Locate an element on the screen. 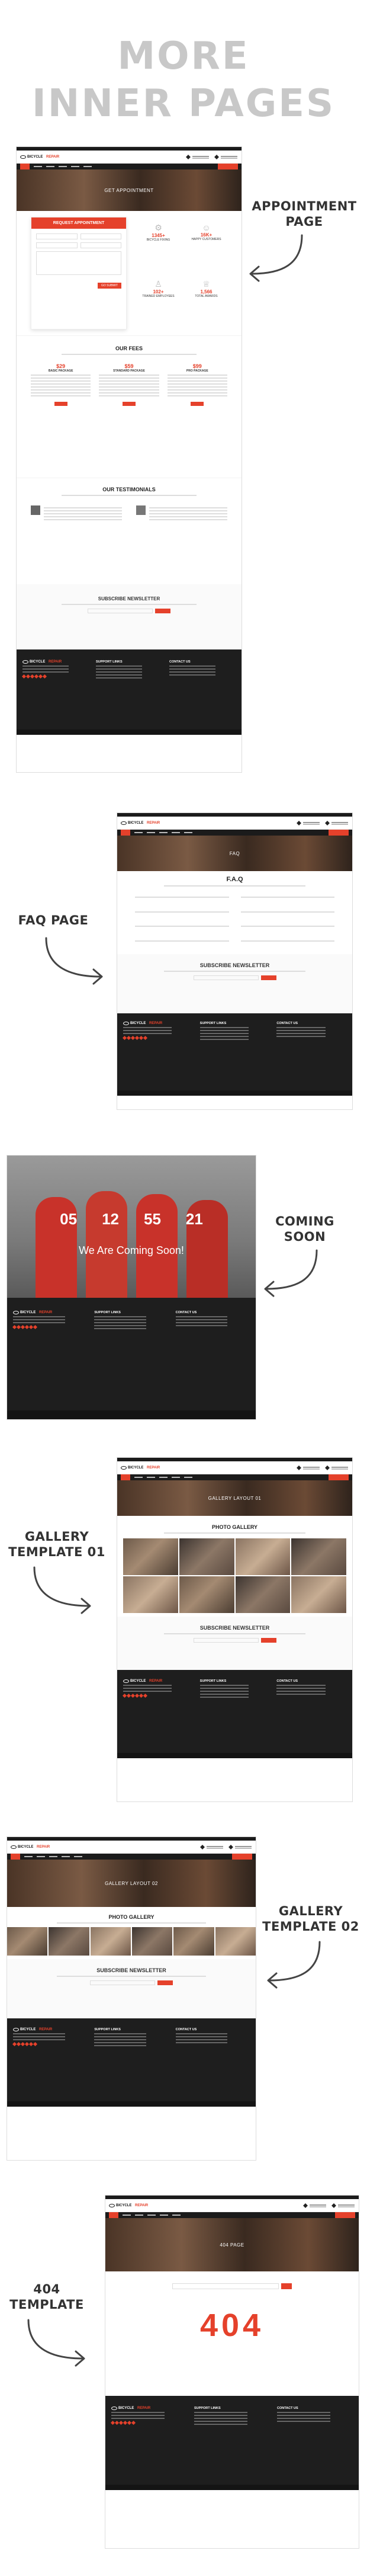 The height and width of the screenshot is (2576, 367). gallery-title: PHOTO GALLERY is located at coordinates (234, 1527).